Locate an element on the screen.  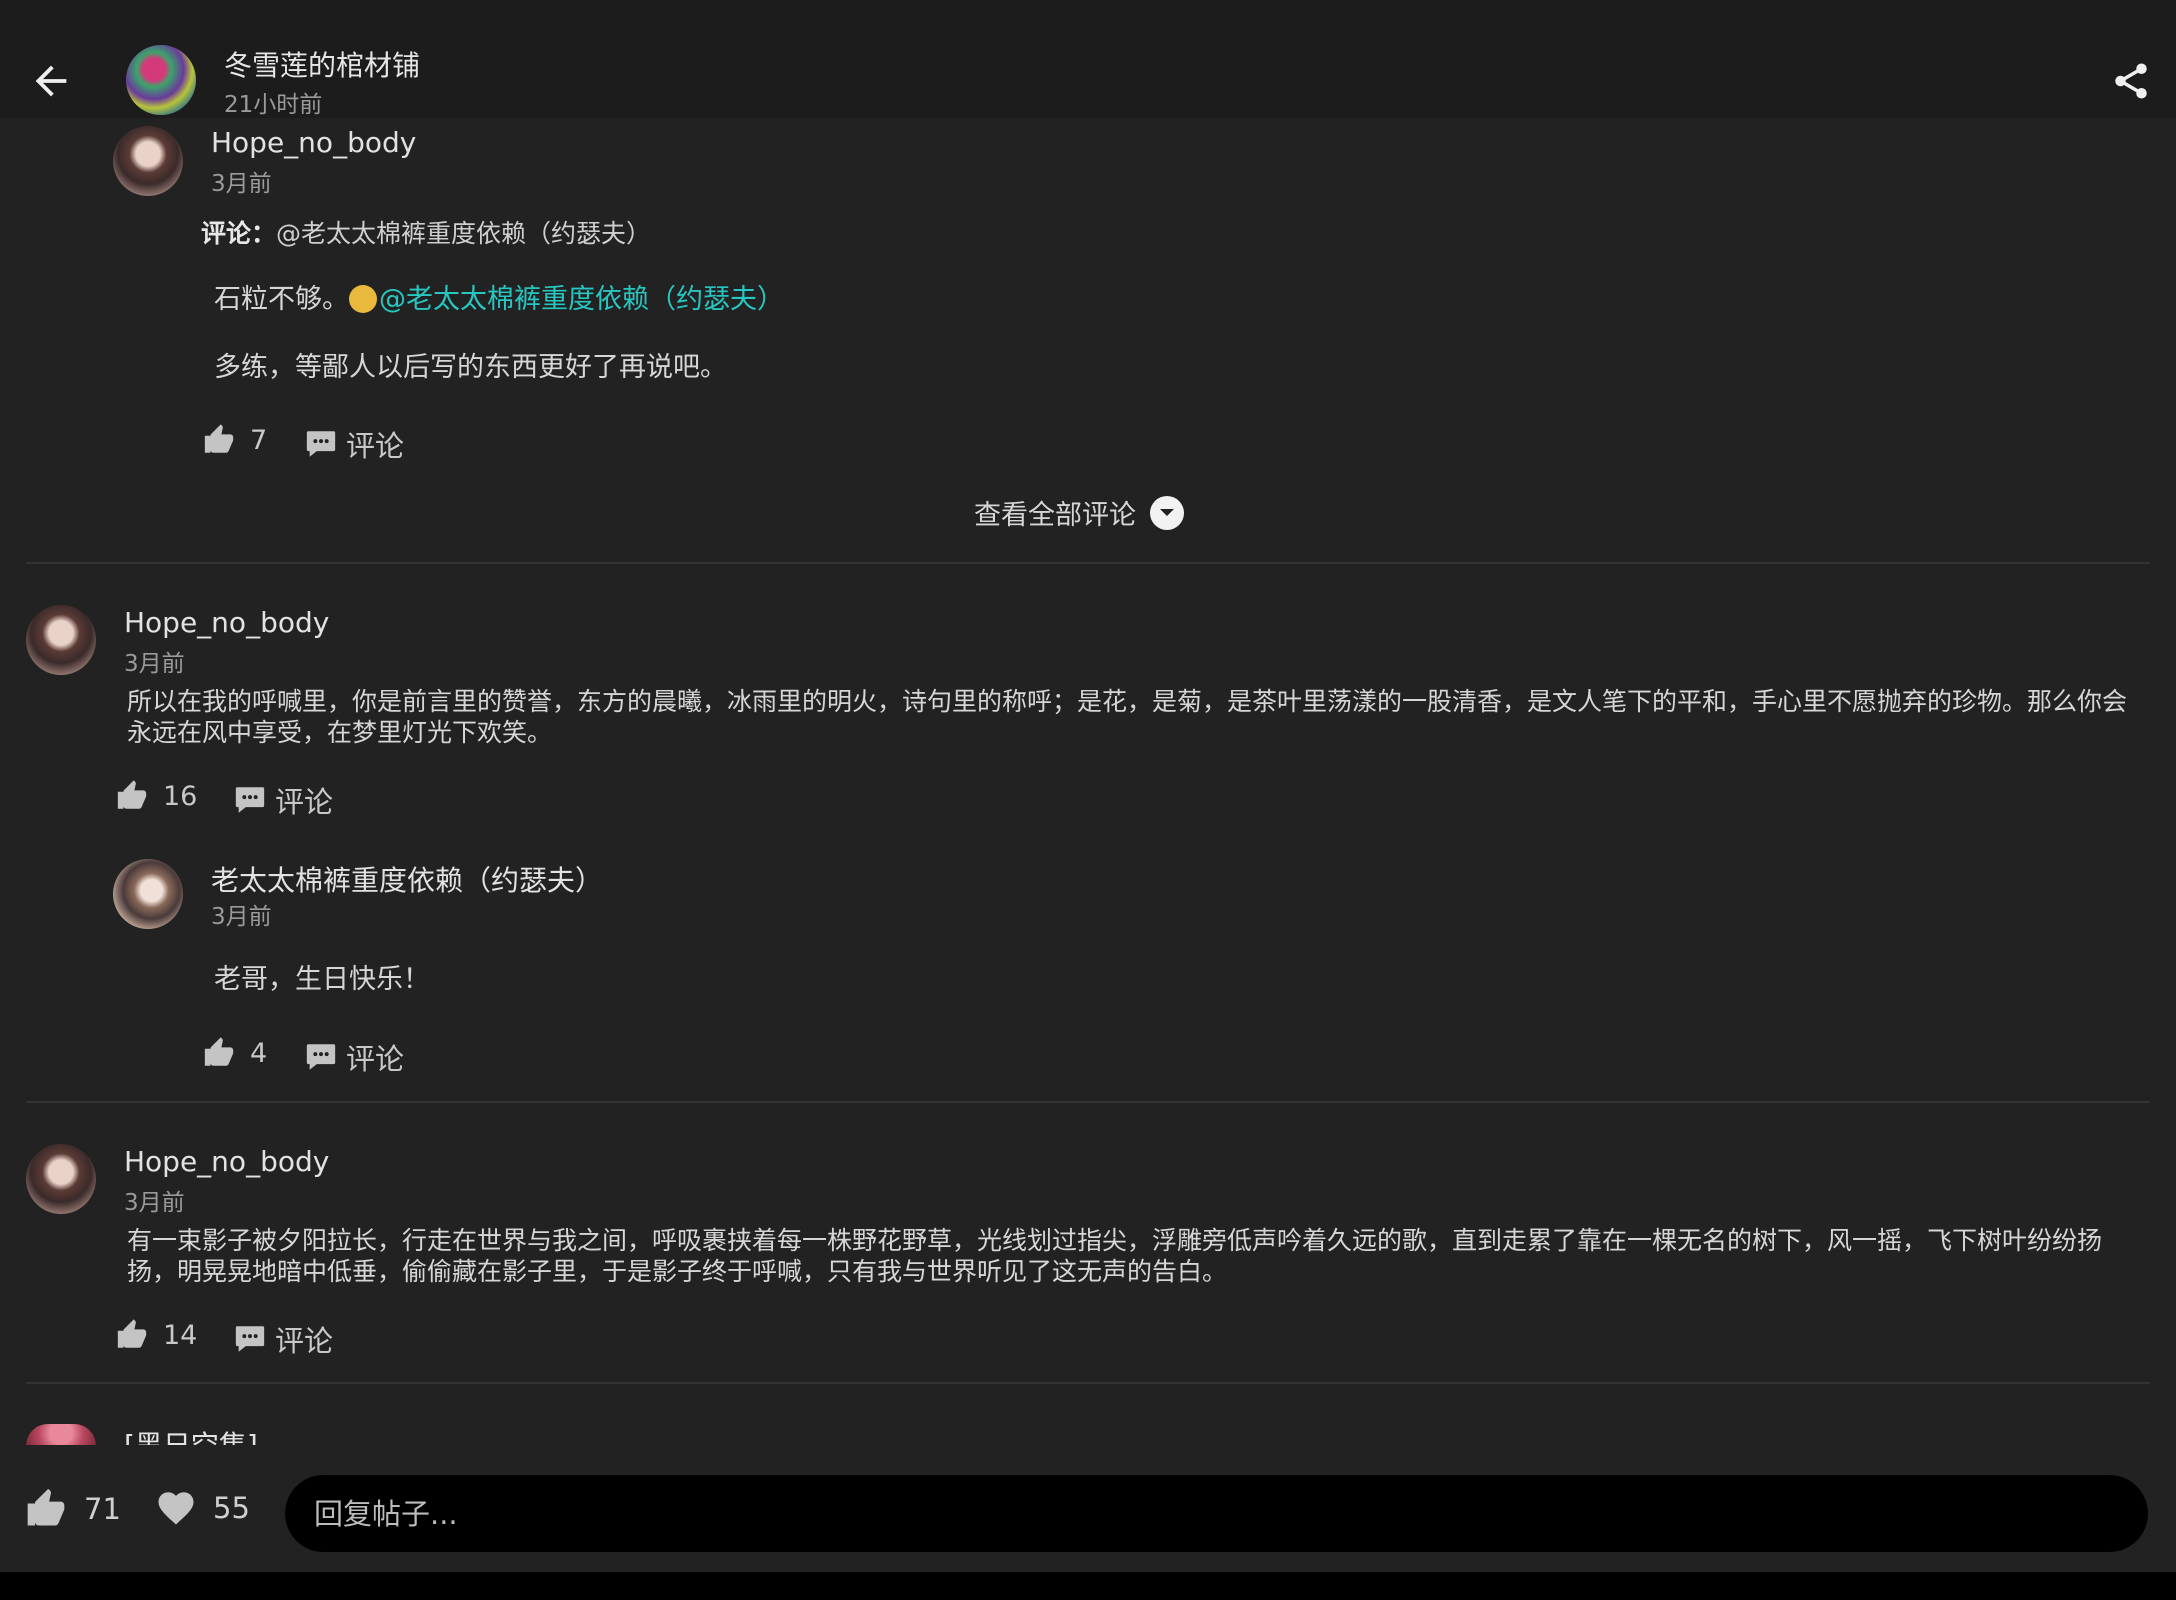
favorite-count: 55 is located at coordinates (231, 1508).